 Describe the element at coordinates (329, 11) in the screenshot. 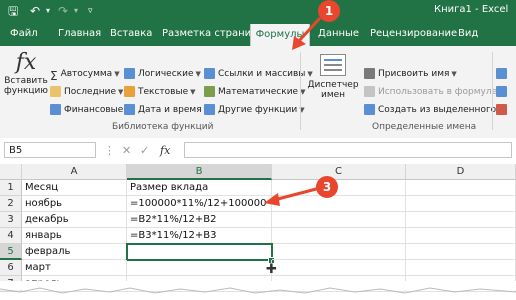

I see `callout-1: 1` at that location.